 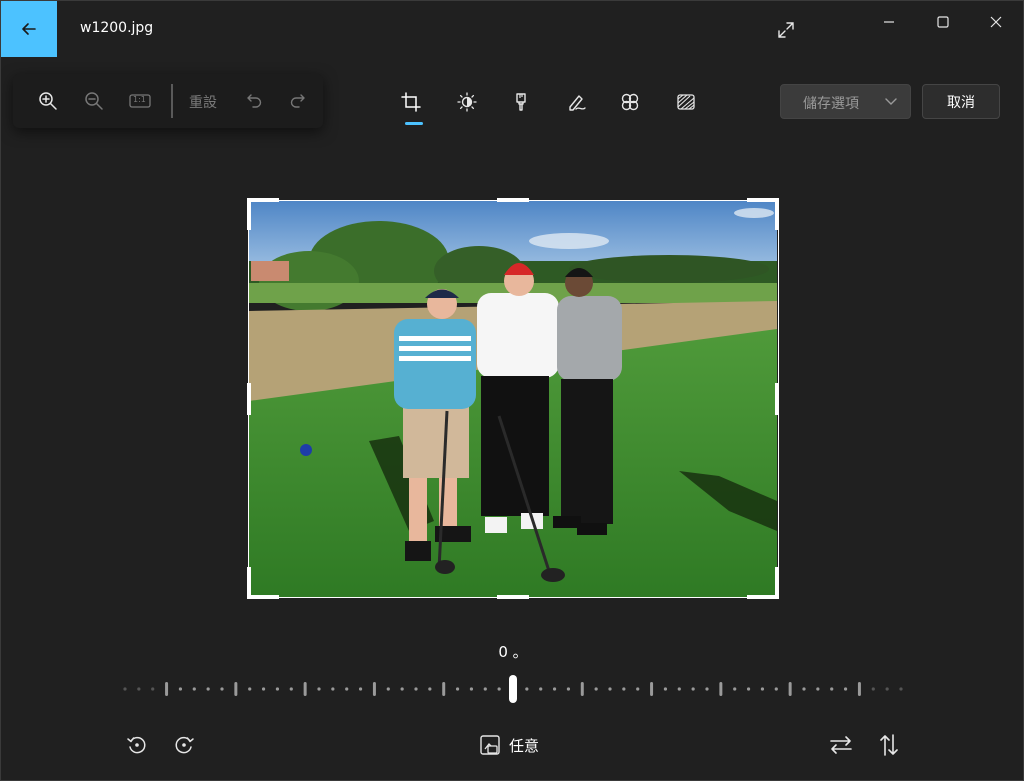 I want to click on toolbar-divider, so click(x=172, y=101).